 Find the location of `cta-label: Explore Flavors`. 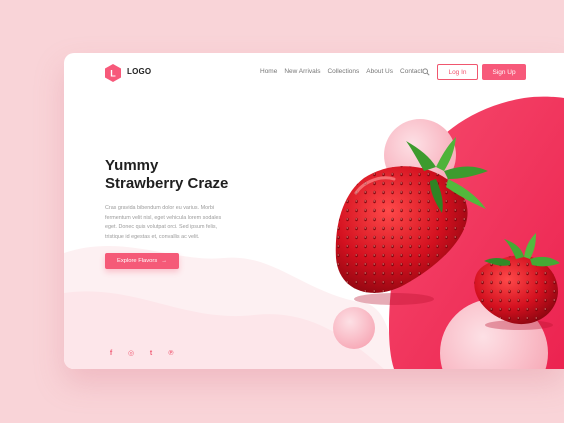

cta-label: Explore Flavors is located at coordinates (137, 261).